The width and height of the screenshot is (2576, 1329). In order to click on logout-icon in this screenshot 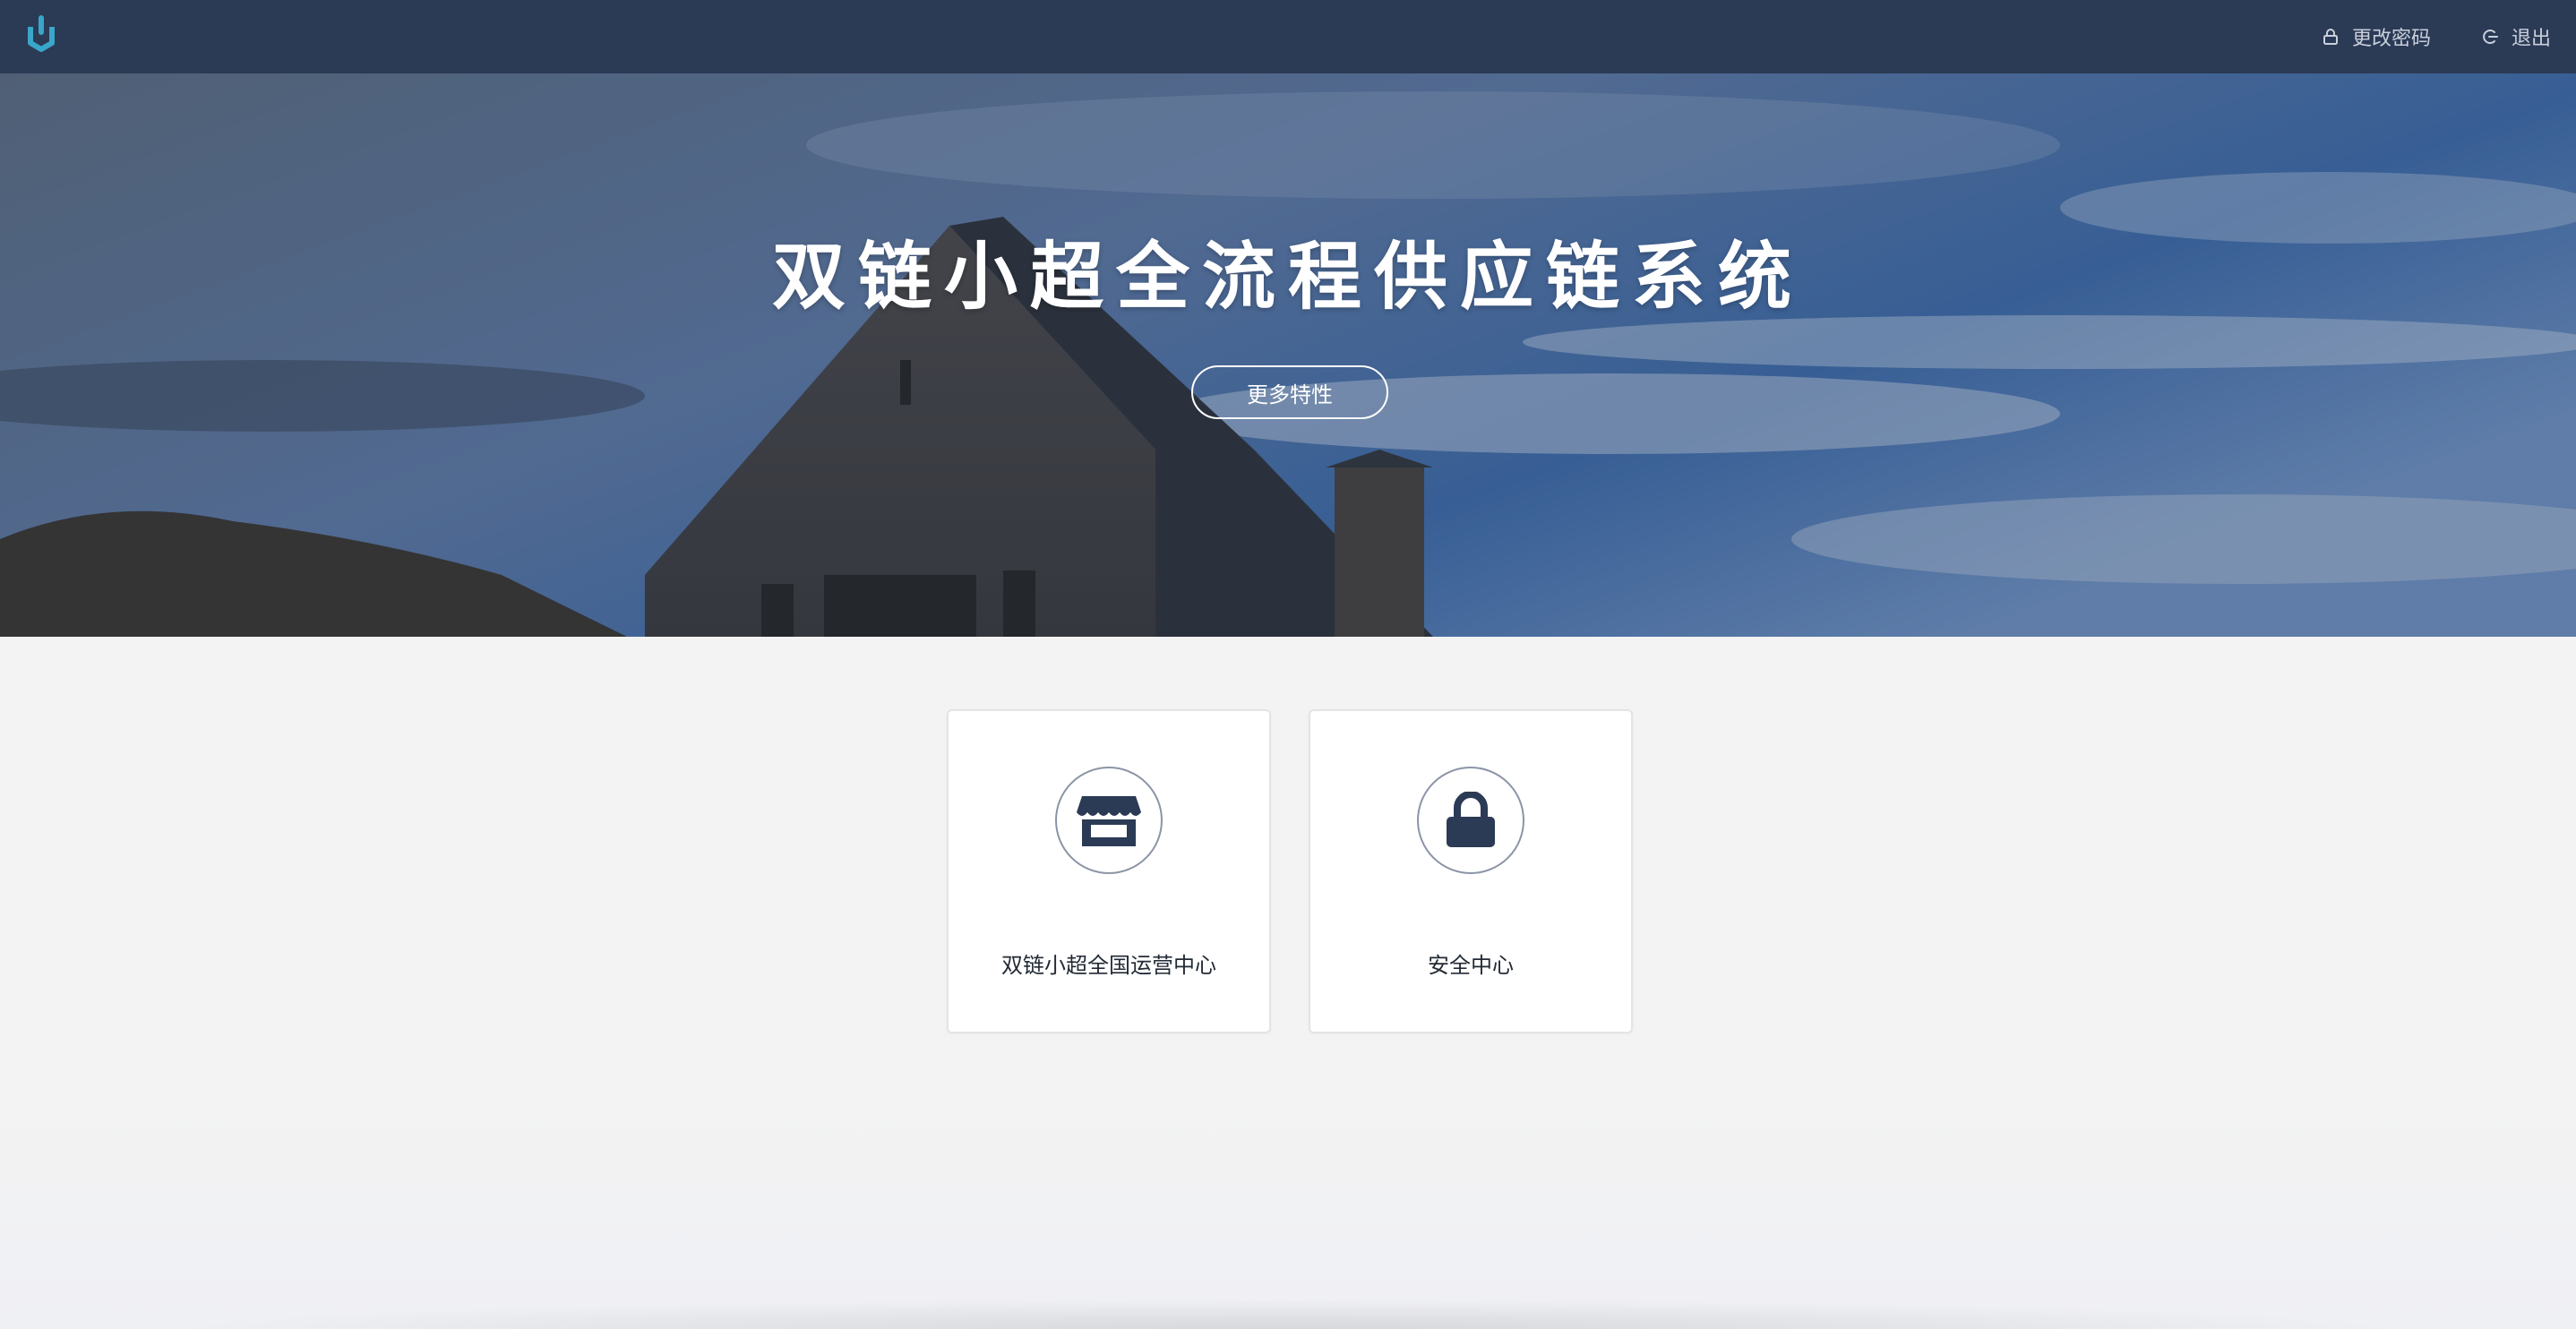, I will do `click(2490, 37)`.